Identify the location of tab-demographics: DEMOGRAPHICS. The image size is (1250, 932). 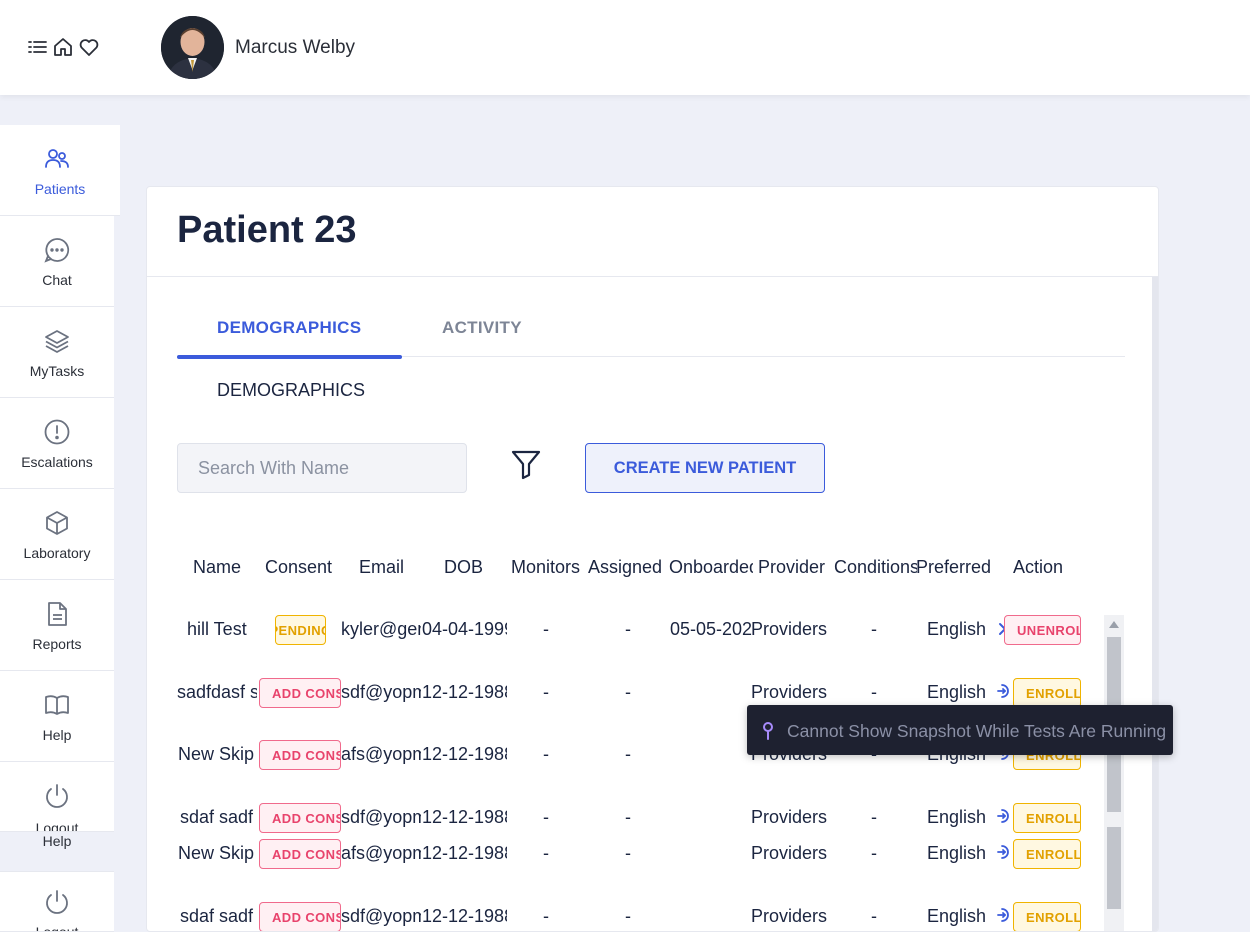
(289, 328).